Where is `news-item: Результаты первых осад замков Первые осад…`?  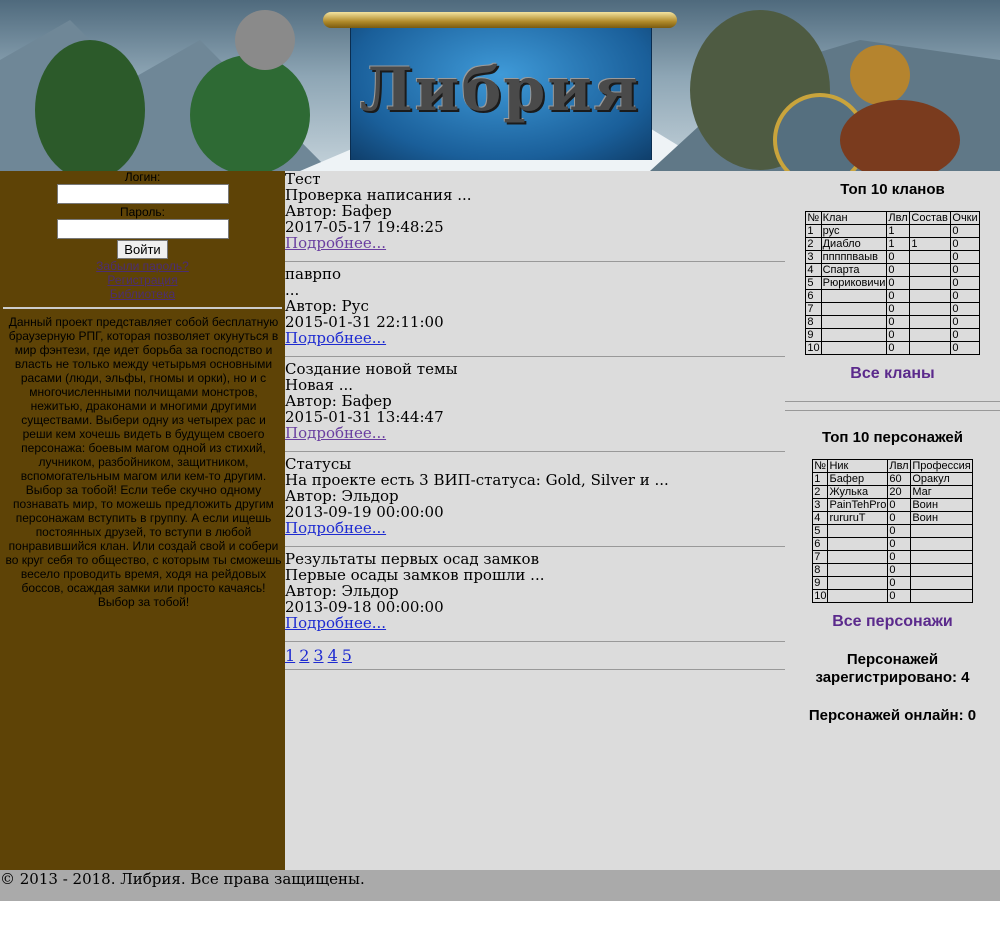 news-item: Результаты первых осад замков Первые осад… is located at coordinates (535, 596).